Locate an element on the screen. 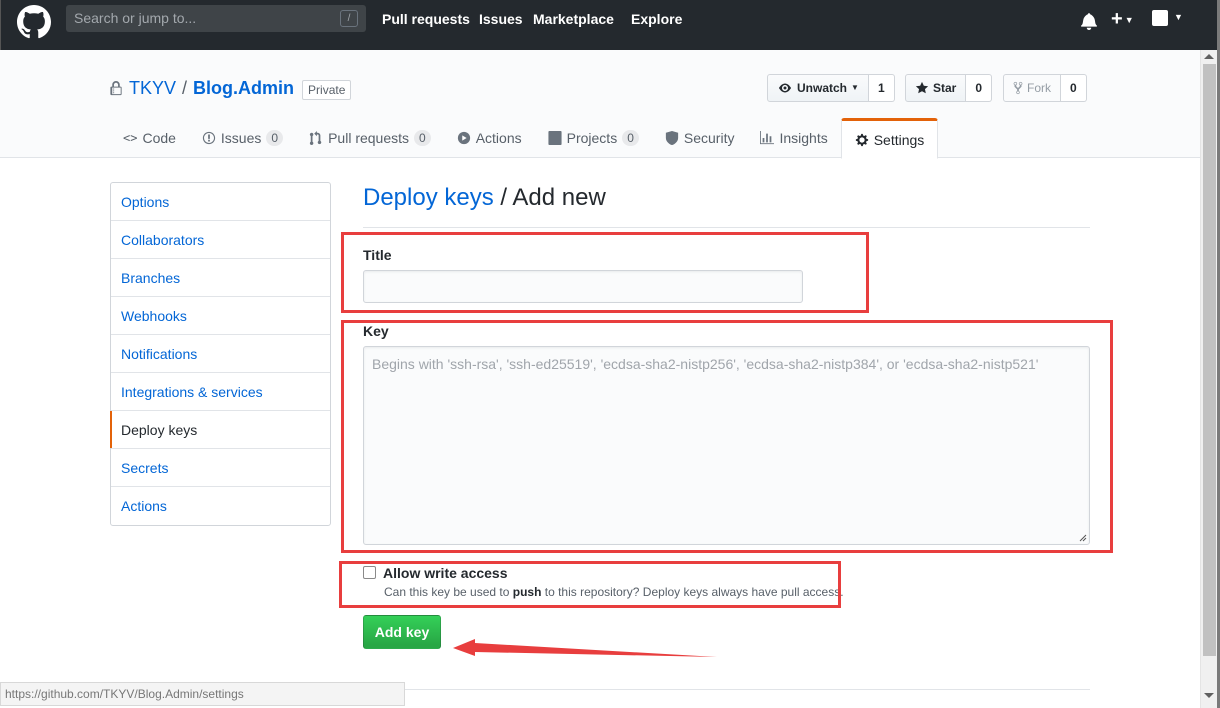 This screenshot has height=708, width=1220. menu-item-deploy-keys: Deploy keys is located at coordinates (220, 430).